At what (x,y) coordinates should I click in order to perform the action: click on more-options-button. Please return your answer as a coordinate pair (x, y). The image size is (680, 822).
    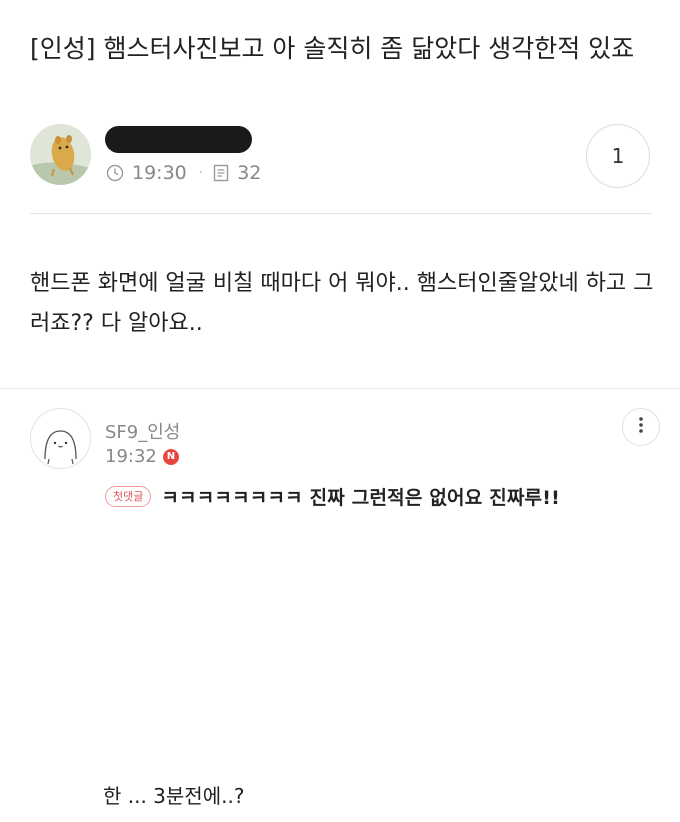
    Looking at the image, I should click on (641, 427).